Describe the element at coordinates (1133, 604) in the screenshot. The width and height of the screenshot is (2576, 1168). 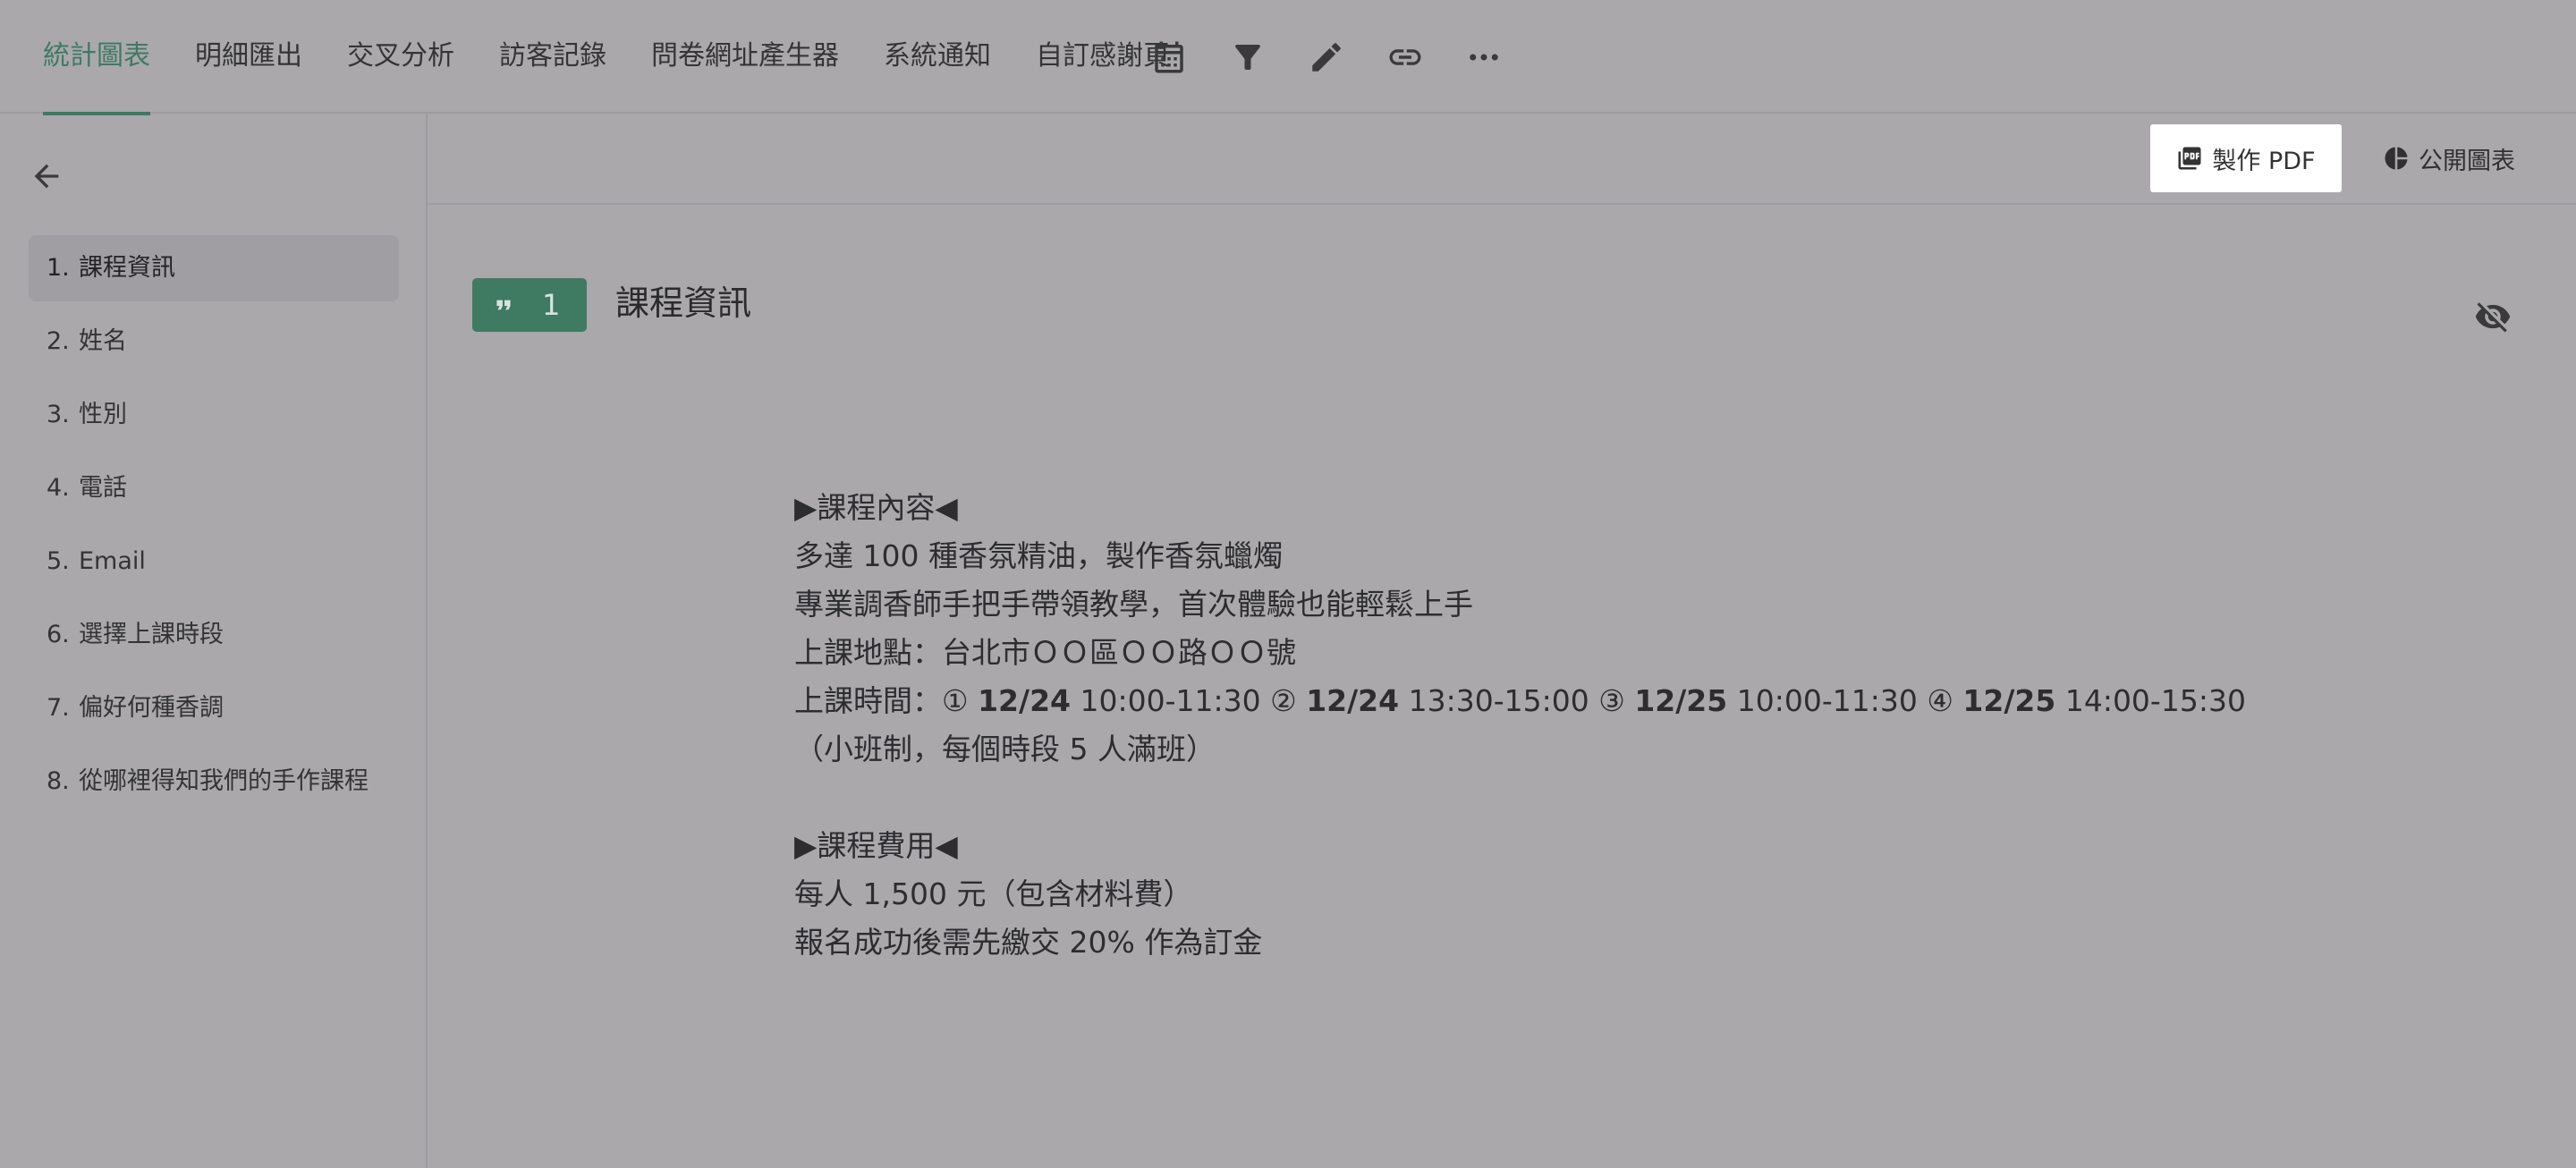
I see `description-line: 專業調香師手把手帶領教學，首次體驗也能輕鬆上手` at that location.